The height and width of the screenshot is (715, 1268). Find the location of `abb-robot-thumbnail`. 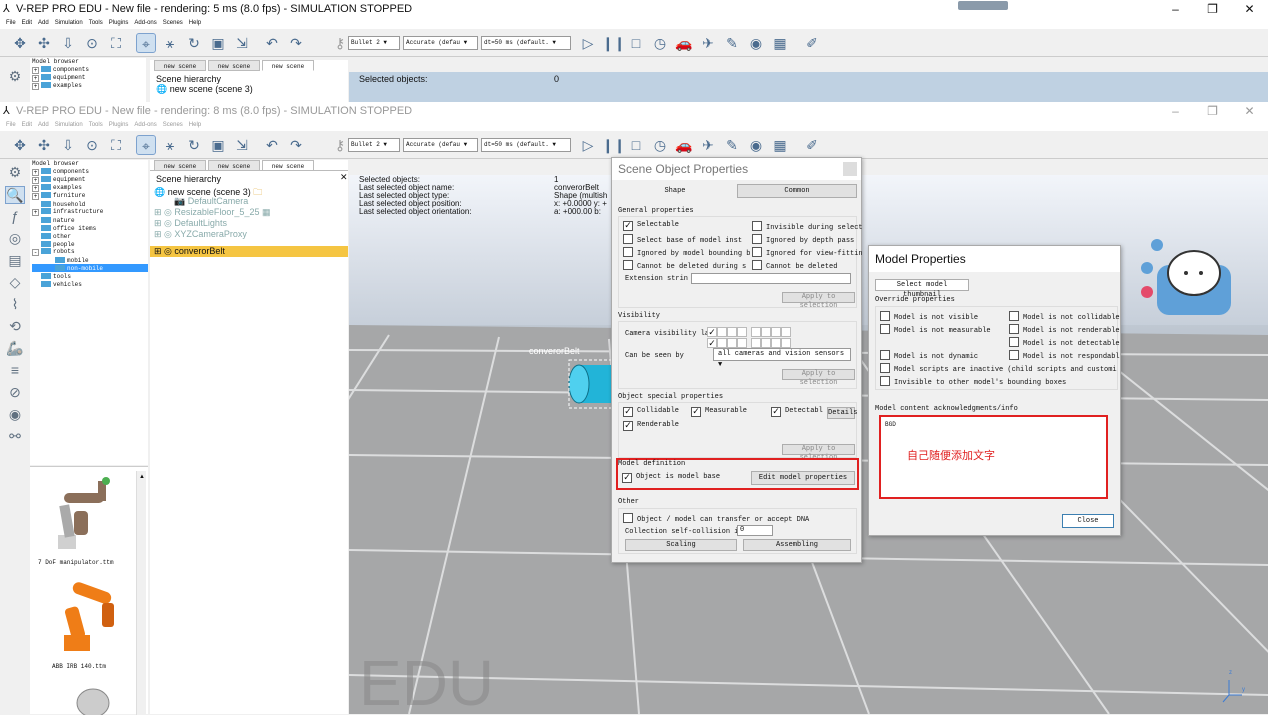

abb-robot-thumbnail is located at coordinates (90, 617).